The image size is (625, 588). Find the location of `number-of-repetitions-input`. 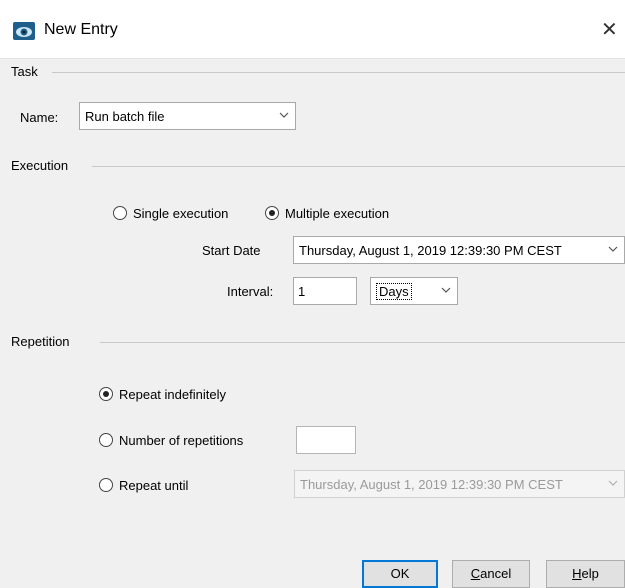

number-of-repetitions-input is located at coordinates (326, 440).